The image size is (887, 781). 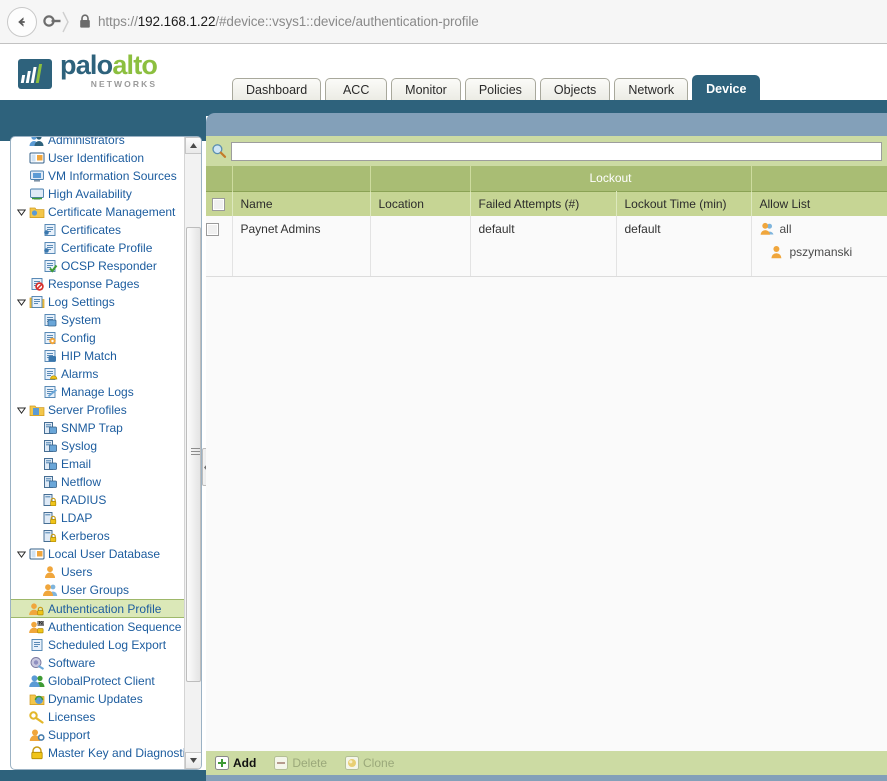 What do you see at coordinates (50, 356) in the screenshot?
I see `hip-match-icon` at bounding box center [50, 356].